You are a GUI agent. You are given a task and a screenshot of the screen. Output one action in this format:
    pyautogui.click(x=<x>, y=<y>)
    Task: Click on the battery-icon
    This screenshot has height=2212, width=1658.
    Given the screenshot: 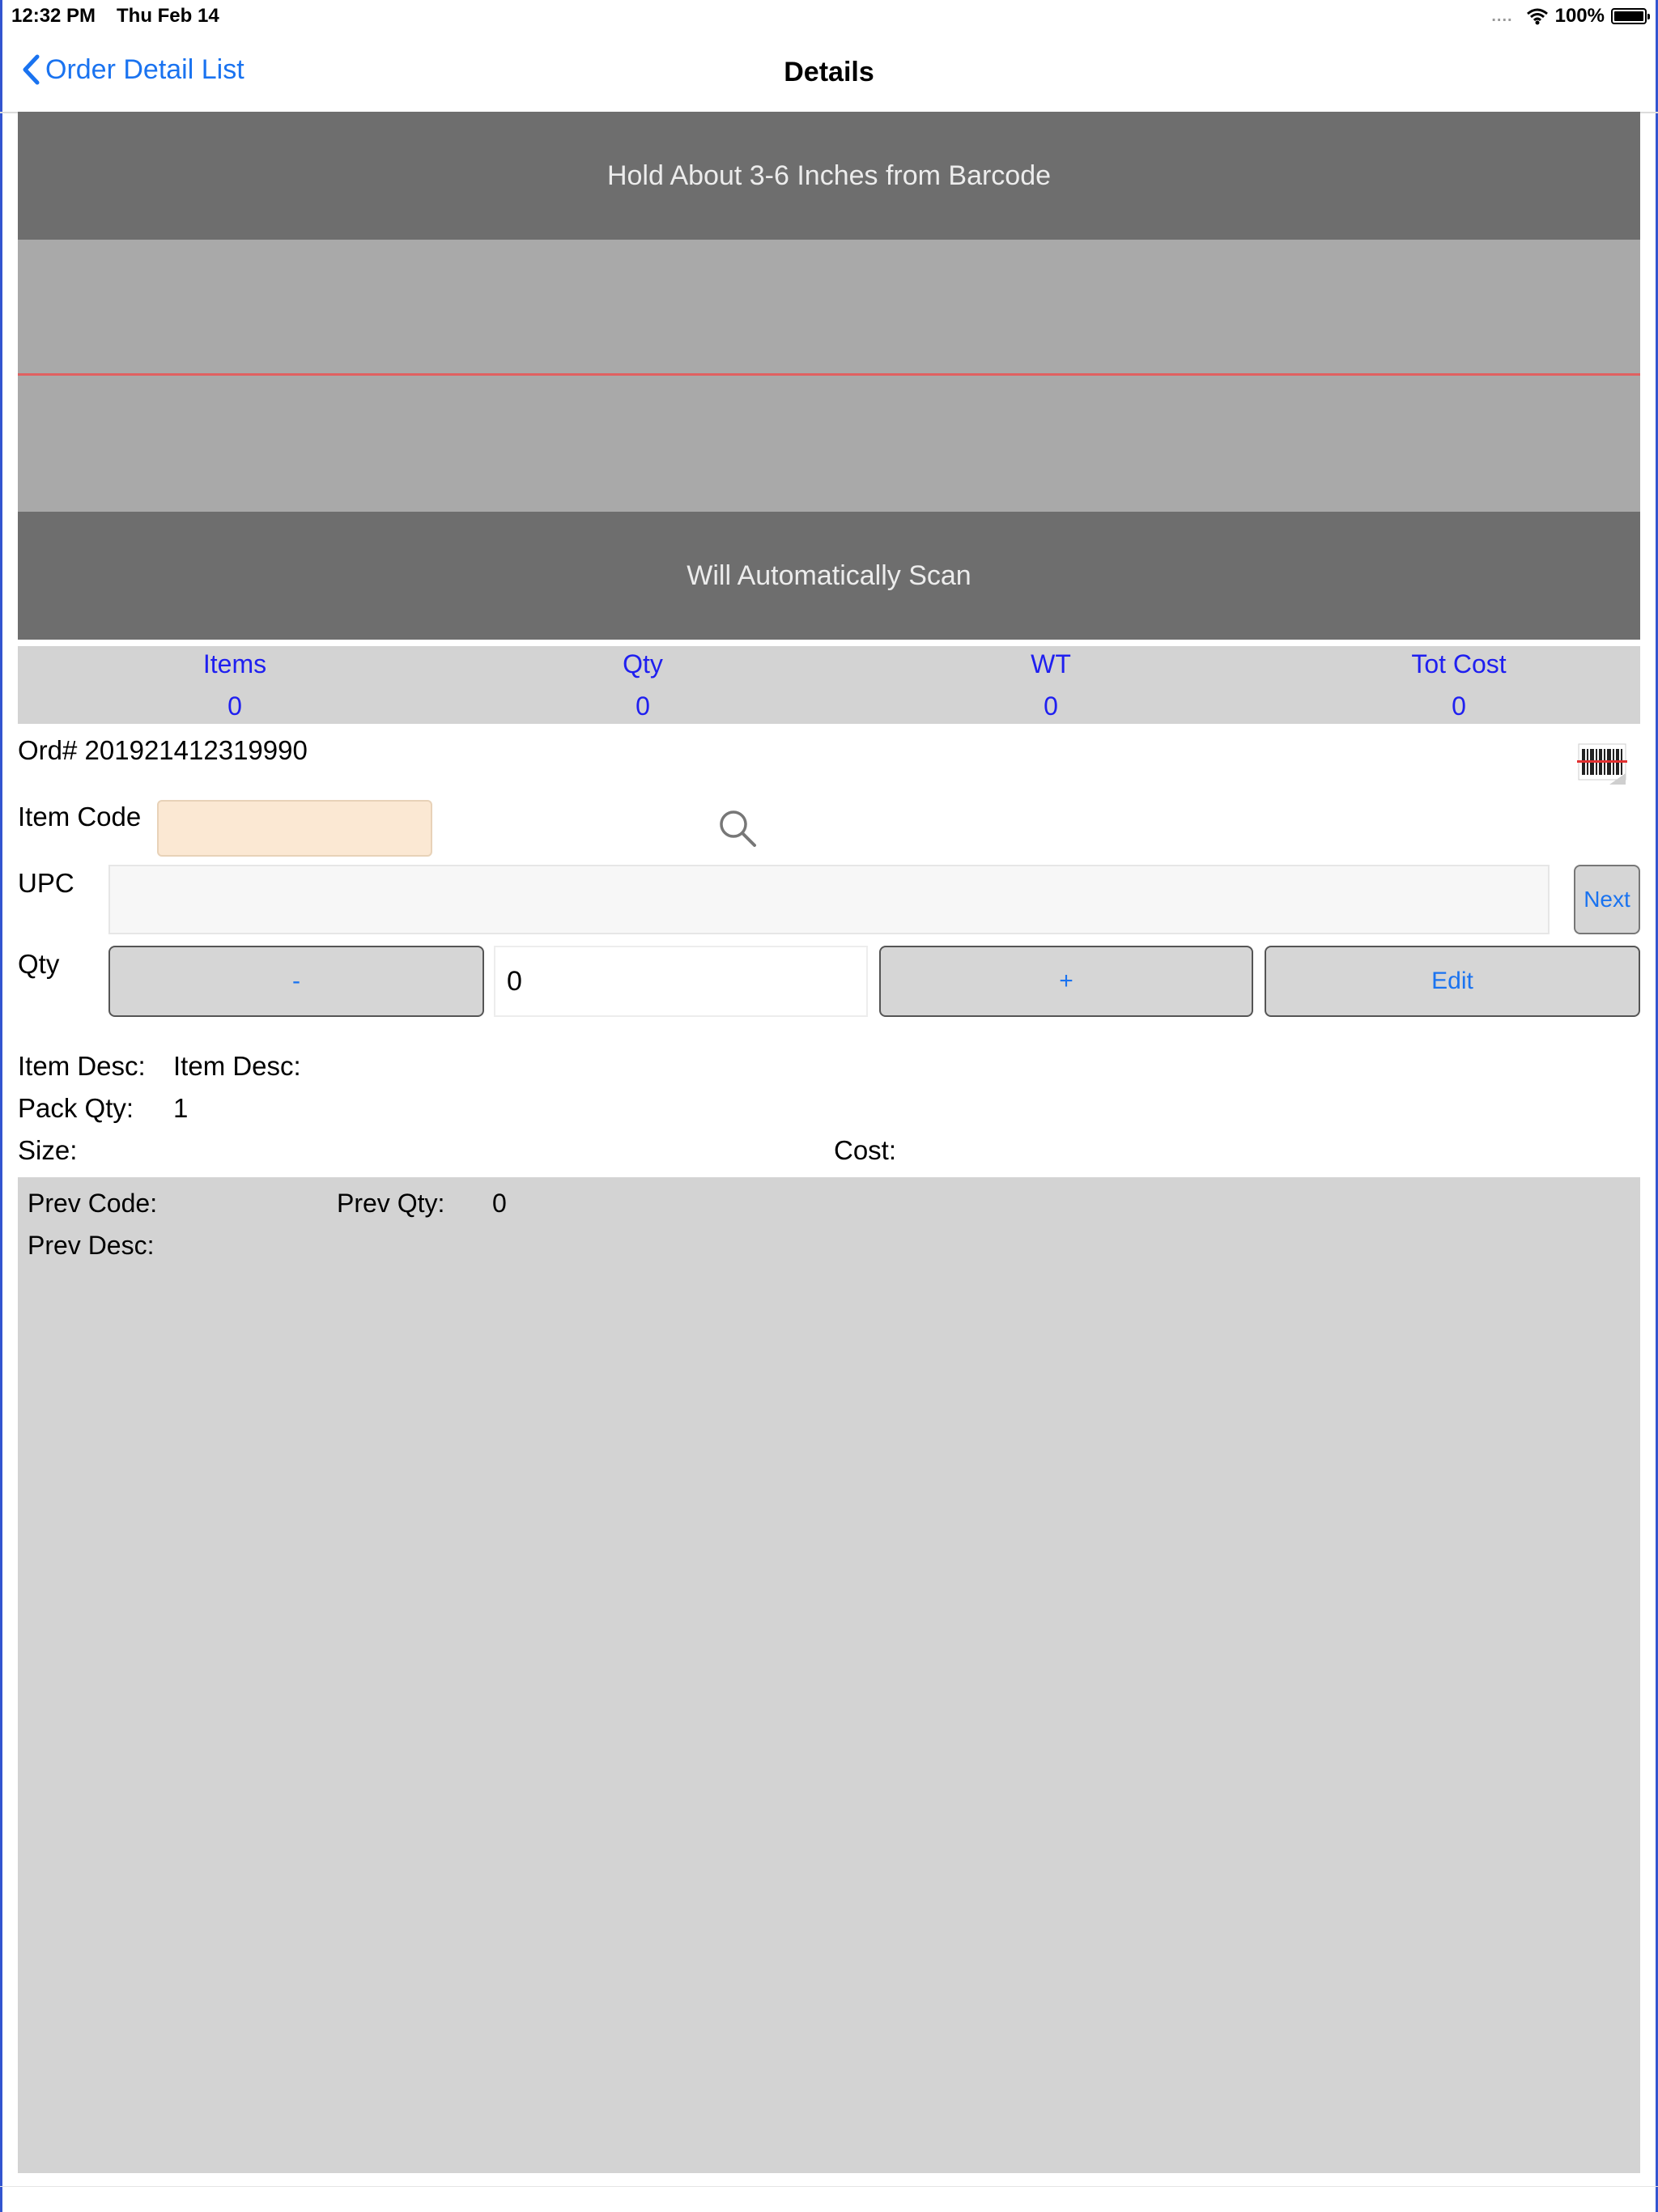 What is the action you would take?
    pyautogui.click(x=1630, y=16)
    